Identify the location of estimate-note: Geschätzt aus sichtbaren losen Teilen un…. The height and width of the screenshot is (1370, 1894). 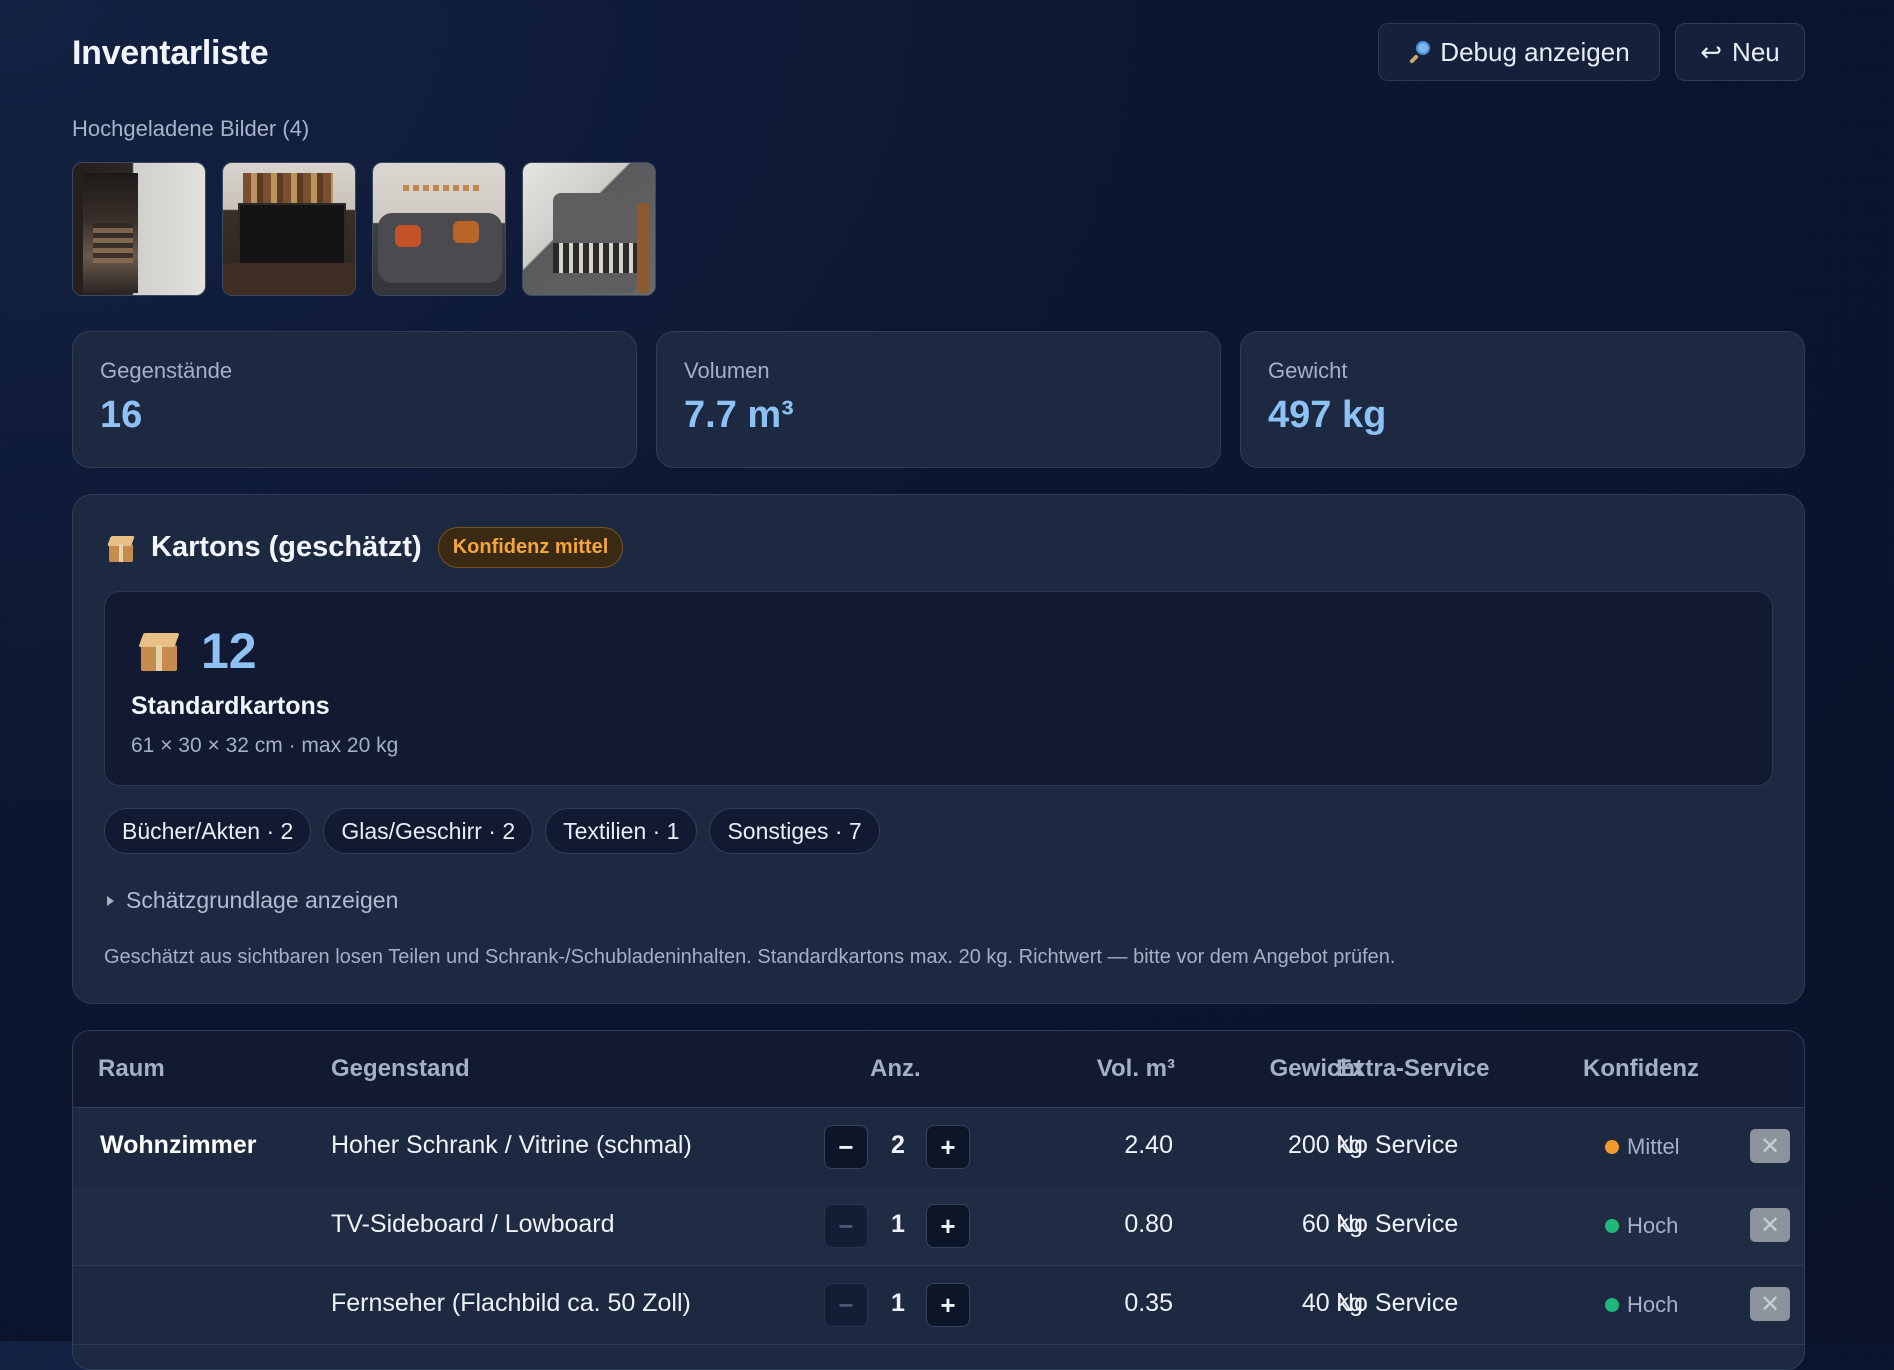
(750, 957).